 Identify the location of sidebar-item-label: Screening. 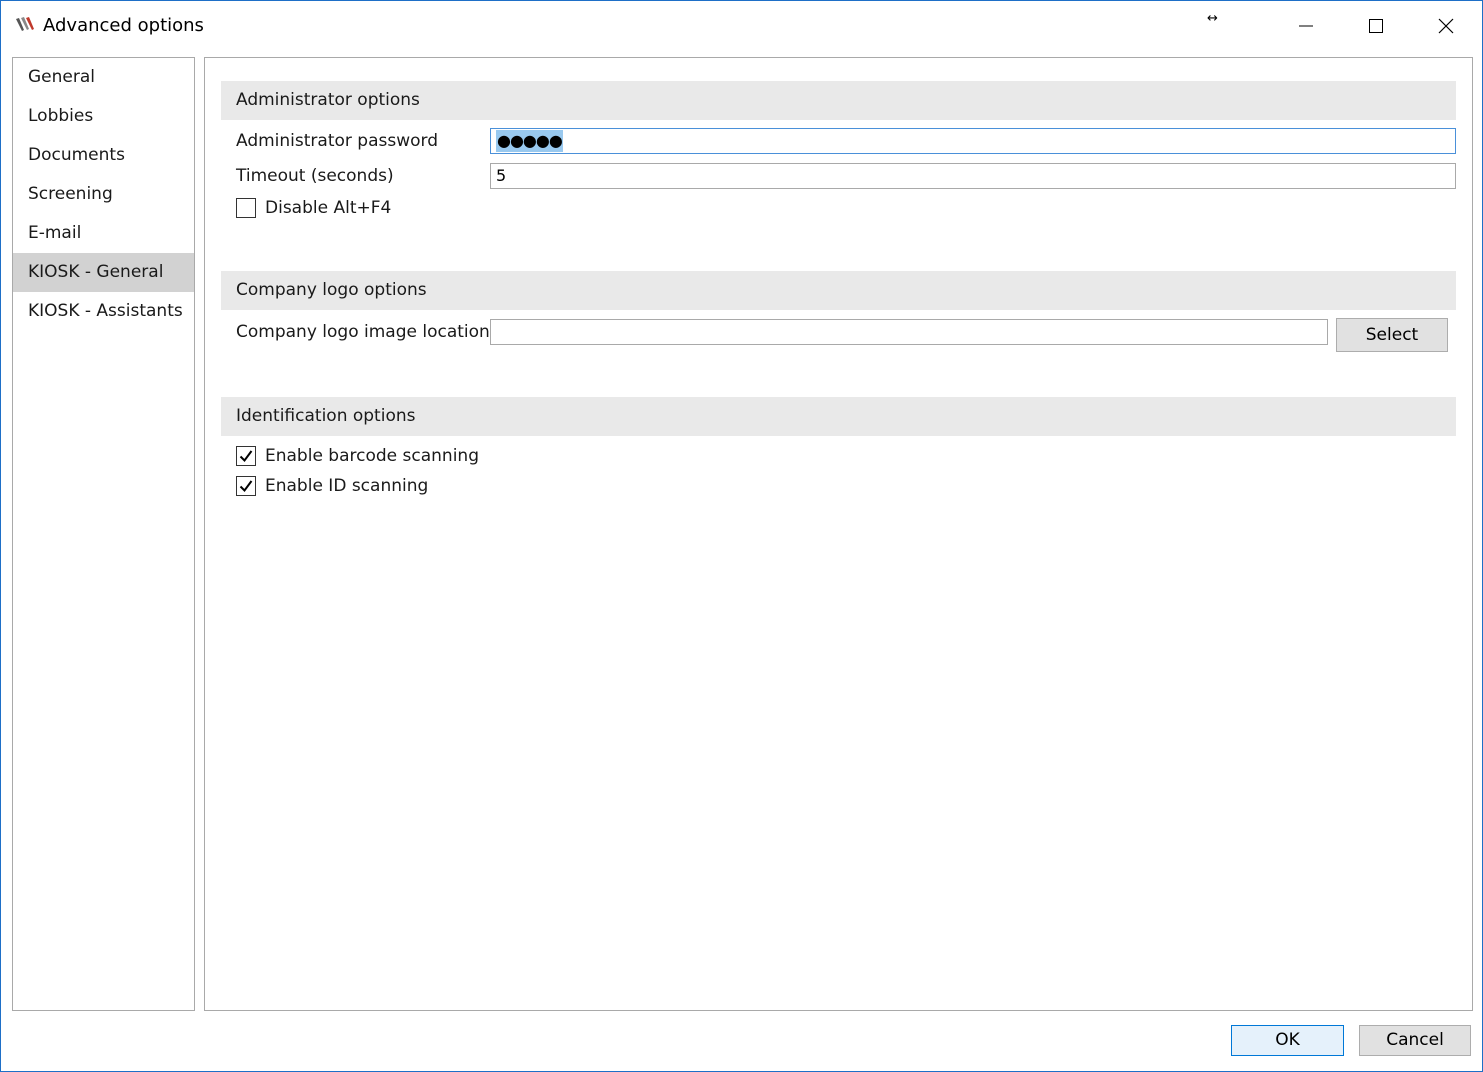
(70, 194).